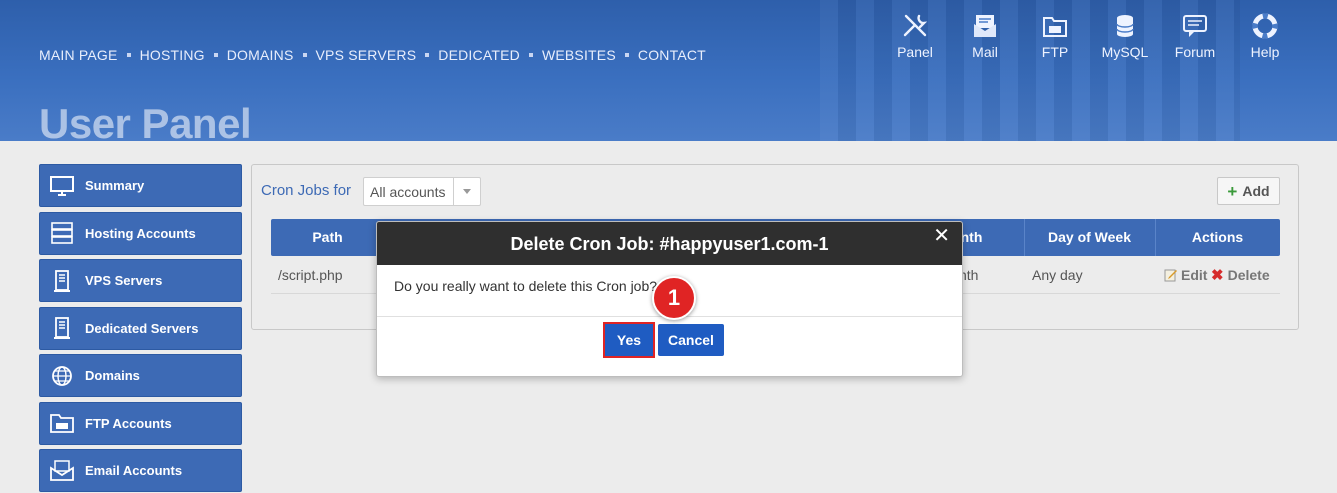  What do you see at coordinates (985, 52) in the screenshot?
I see `mail-label: Mail` at bounding box center [985, 52].